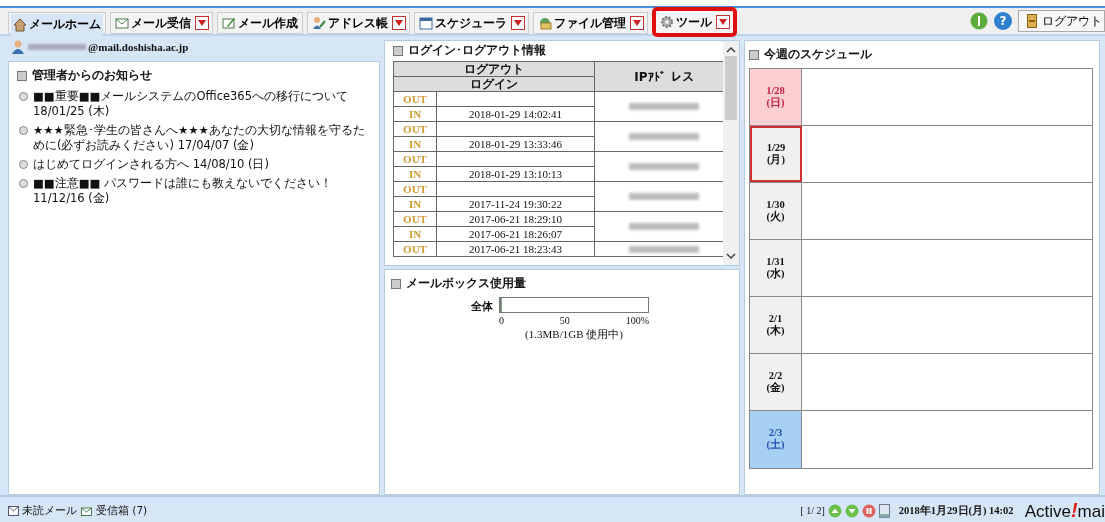  Describe the element at coordinates (731, 50) in the screenshot. I see `chevron-up-icon` at that location.